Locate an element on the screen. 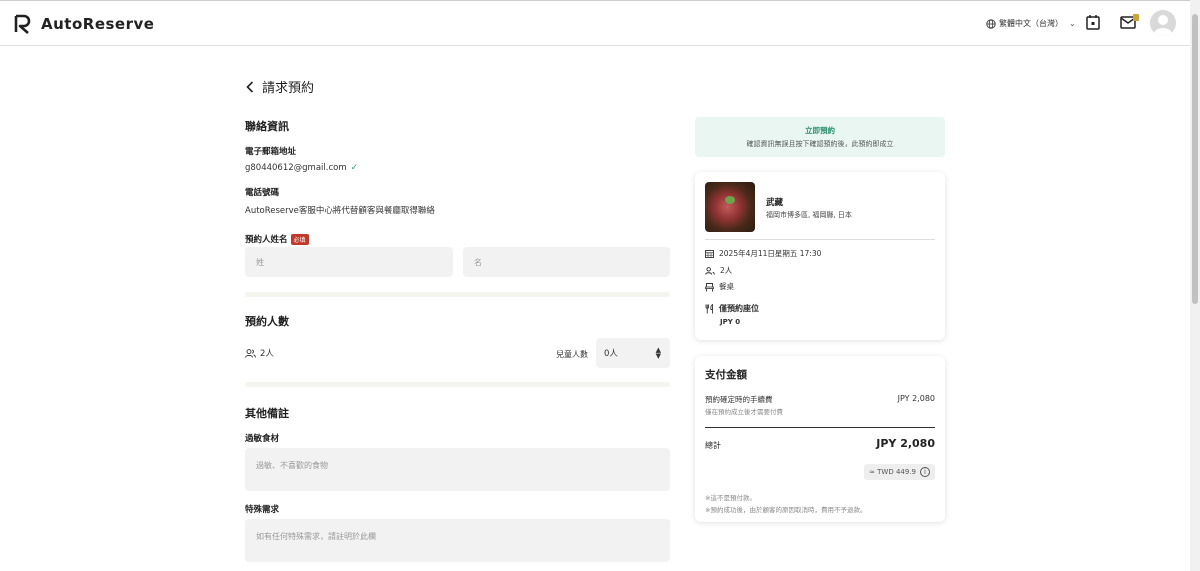 The image size is (1200, 571). scrollbar is located at coordinates (1195, 285).